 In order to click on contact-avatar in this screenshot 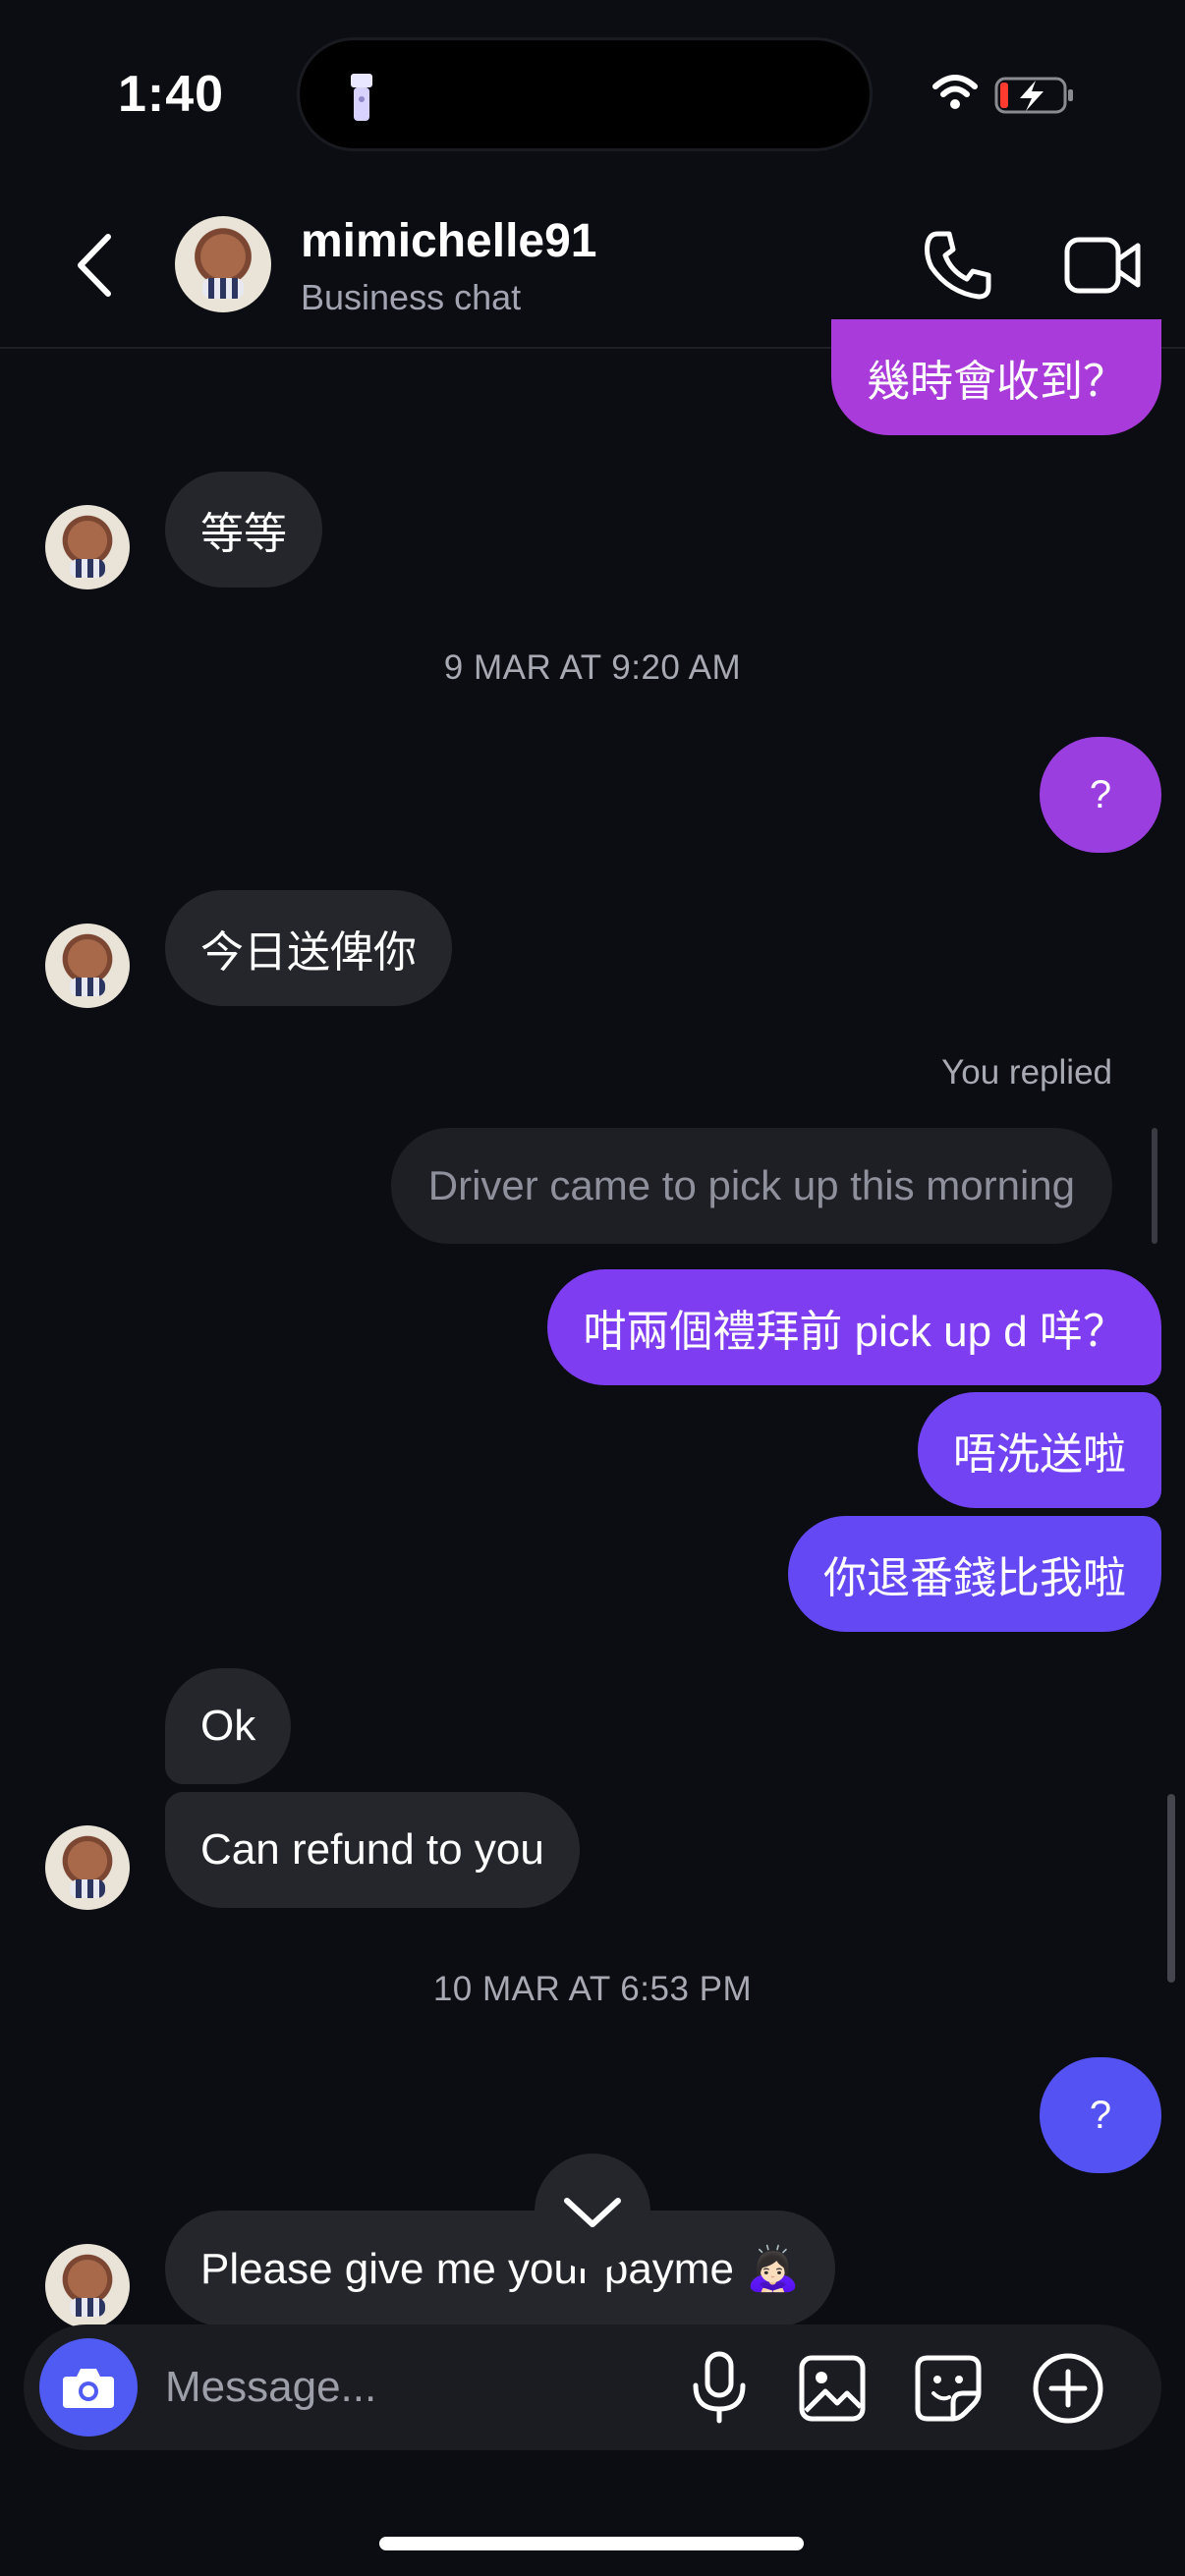, I will do `click(223, 264)`.